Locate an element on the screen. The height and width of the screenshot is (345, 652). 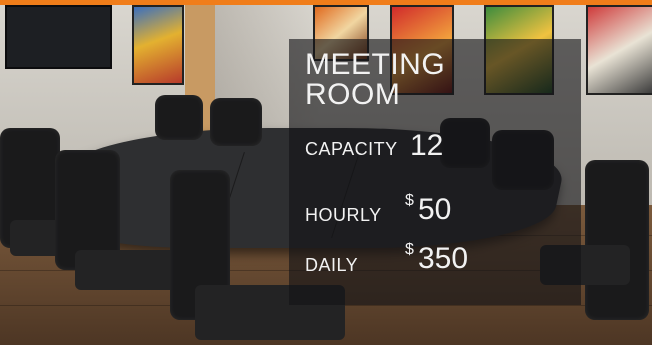
page-title: MEETING ROOM is located at coordinates (435, 80).